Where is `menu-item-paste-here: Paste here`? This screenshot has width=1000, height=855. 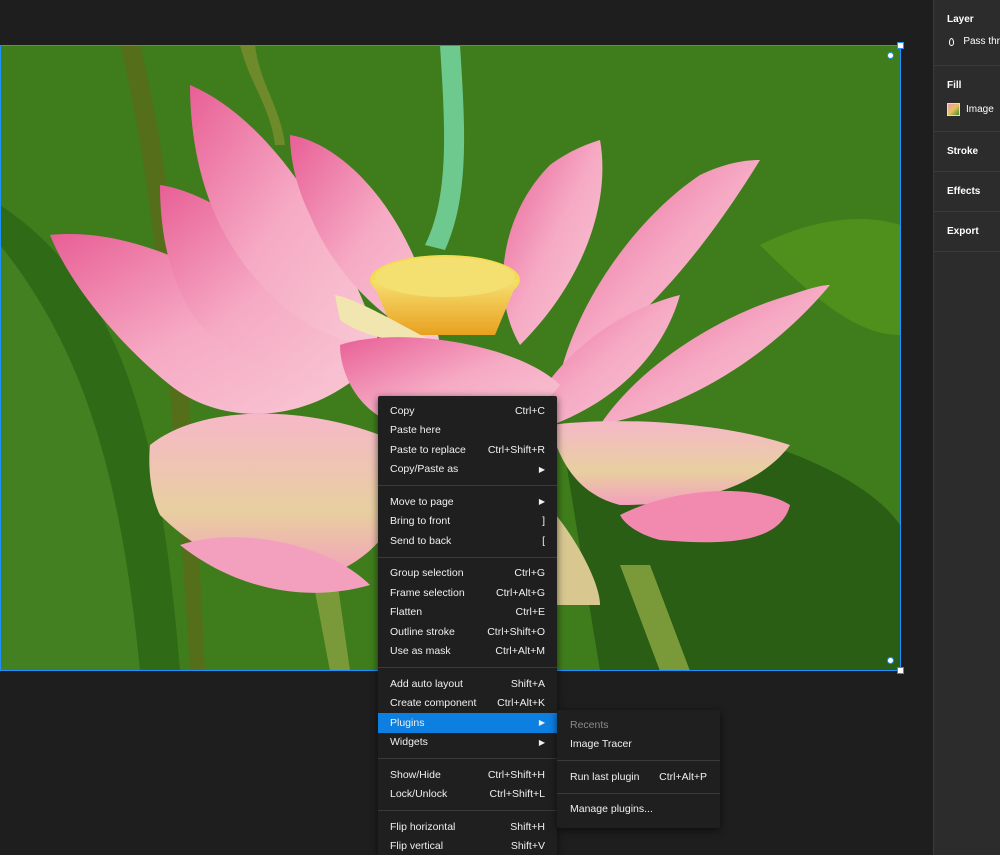 menu-item-paste-here: Paste here is located at coordinates (467, 431).